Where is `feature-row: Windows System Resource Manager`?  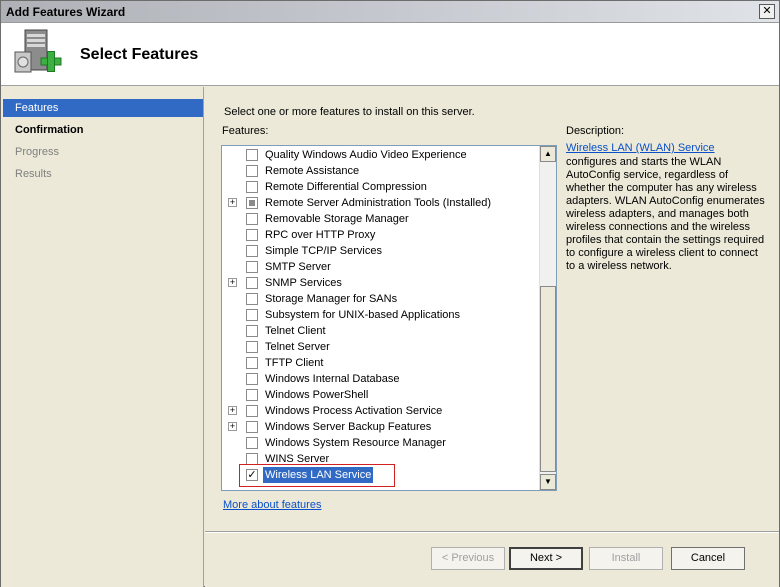 feature-row: Windows System Resource Manager is located at coordinates (381, 443).